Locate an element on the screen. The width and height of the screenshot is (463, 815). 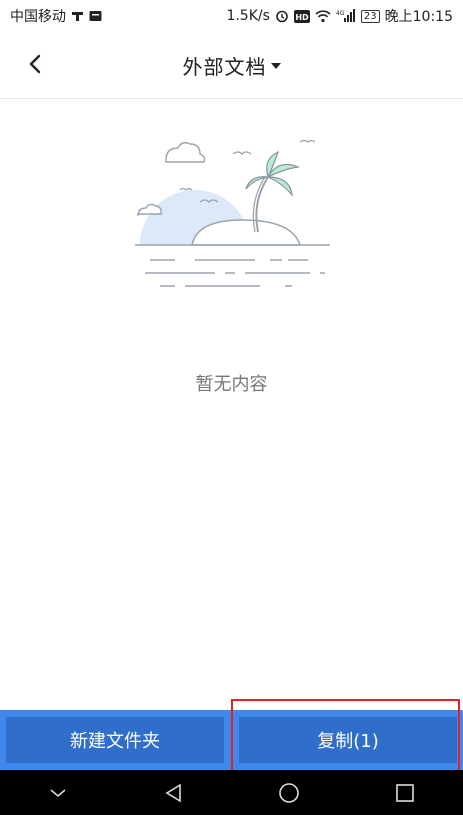
recents-square-icon is located at coordinates (405, 792).